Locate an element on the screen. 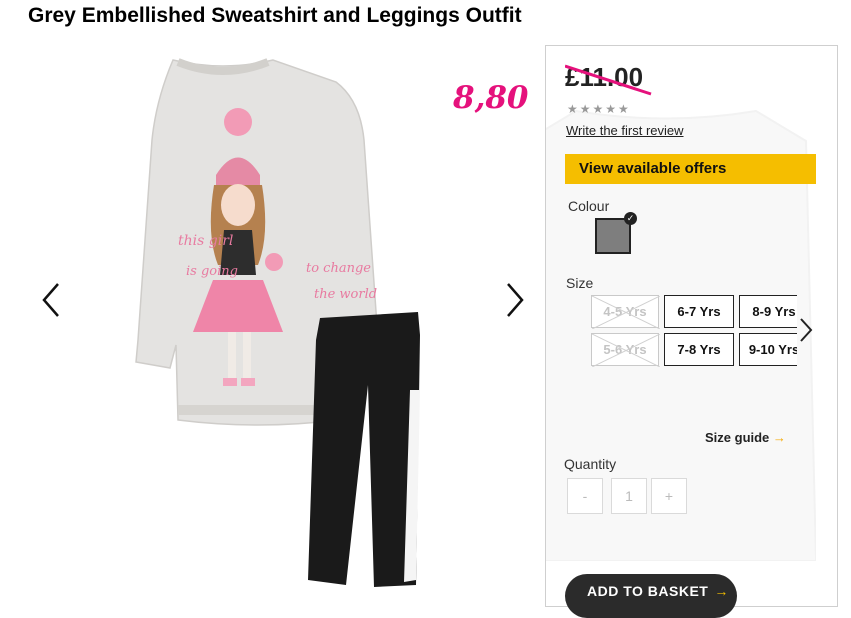 This screenshot has width=851, height=618. size-option-5-6: 5-6 Yrs is located at coordinates (625, 350).